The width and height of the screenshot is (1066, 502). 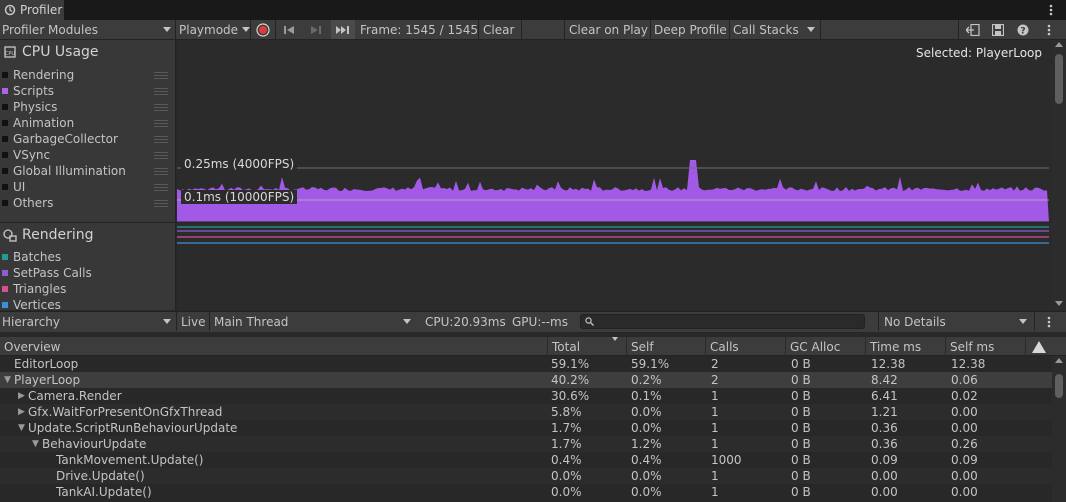 I want to click on kebab-menu-icon, so click(x=1051, y=10).